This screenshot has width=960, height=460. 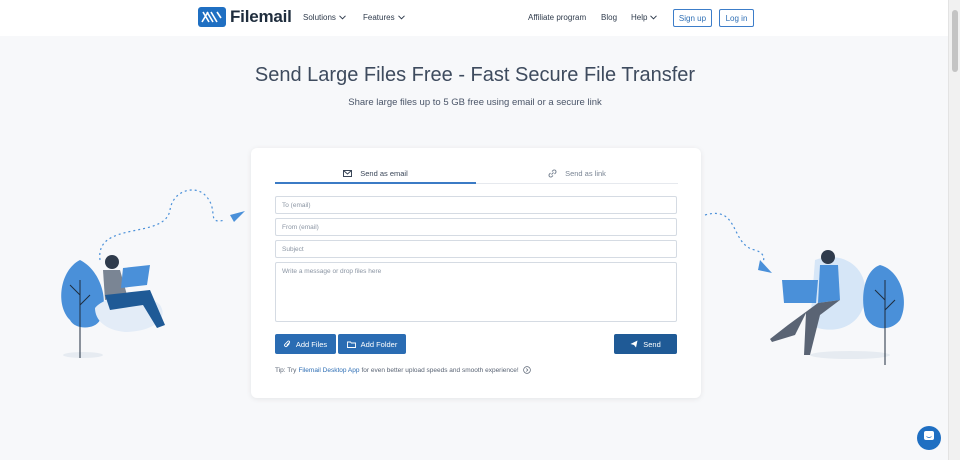 I want to click on nav-solutions: Solutions, so click(x=324, y=17).